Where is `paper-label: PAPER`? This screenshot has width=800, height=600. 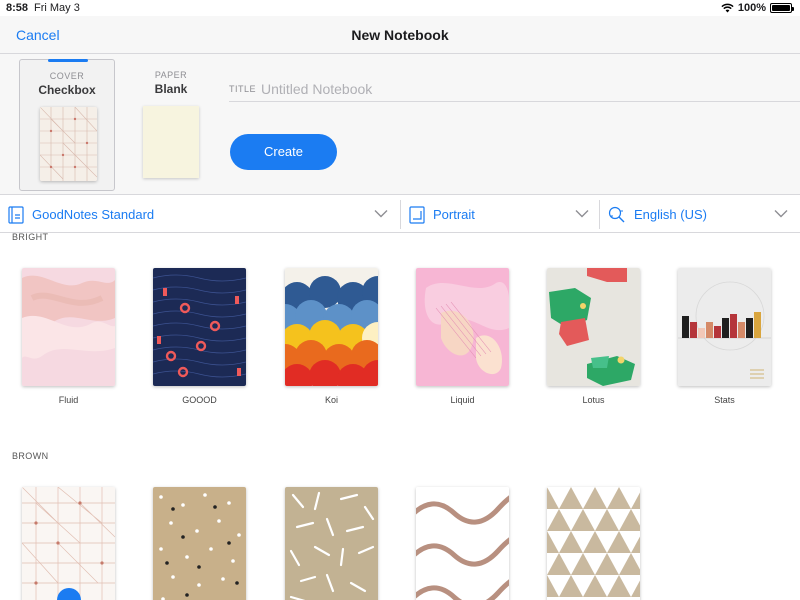 paper-label: PAPER is located at coordinates (171, 75).